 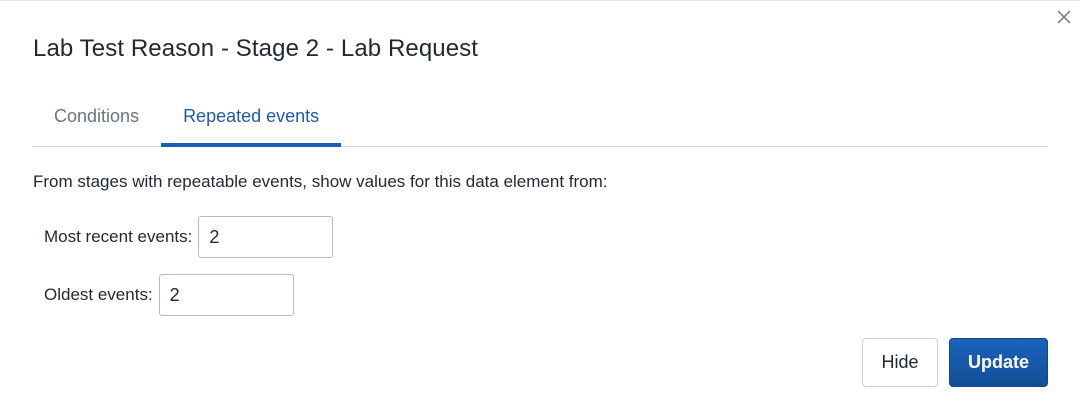 I want to click on most-recent-events-label: Most recent events:, so click(x=118, y=236).